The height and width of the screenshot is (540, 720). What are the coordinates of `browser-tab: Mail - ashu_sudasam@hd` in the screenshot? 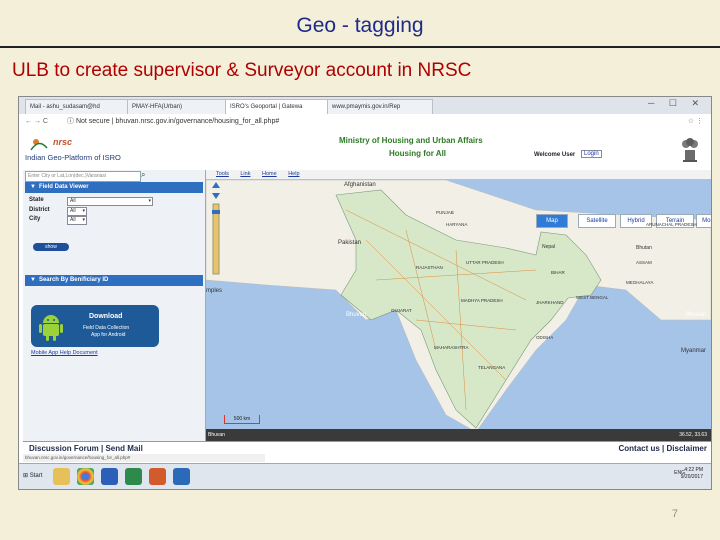 It's located at (78, 107).